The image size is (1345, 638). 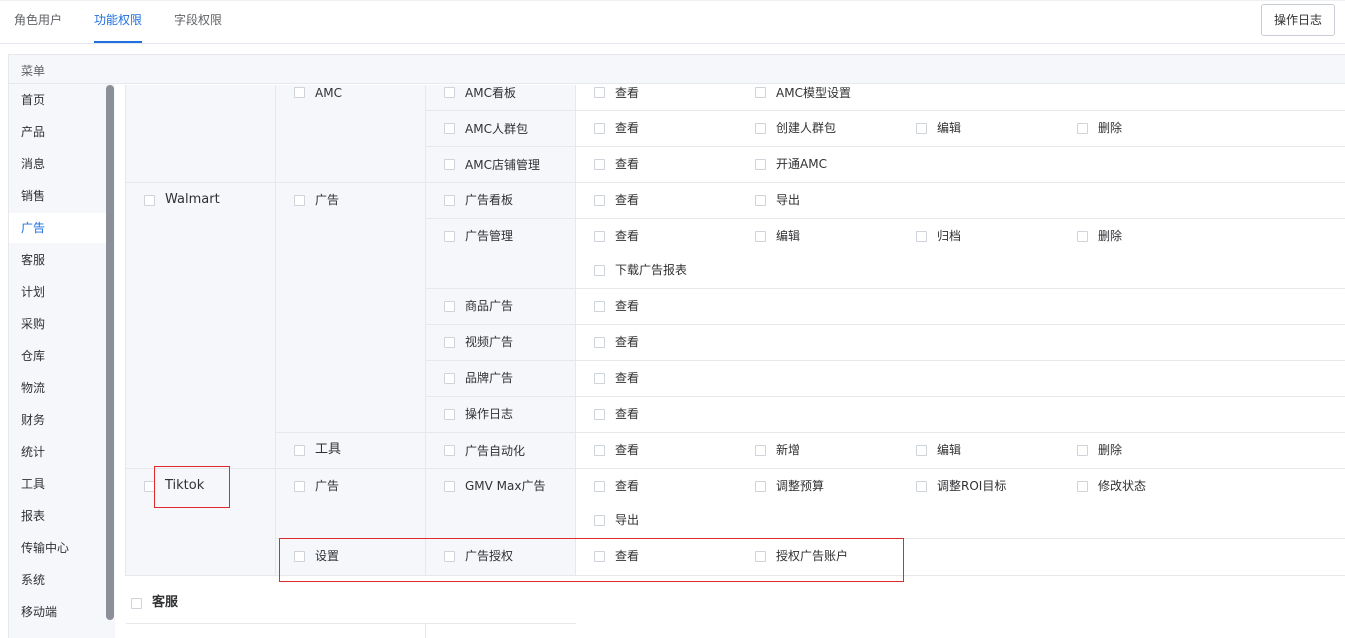 I want to click on customer-service-section-checkbox, so click(x=136, y=603).